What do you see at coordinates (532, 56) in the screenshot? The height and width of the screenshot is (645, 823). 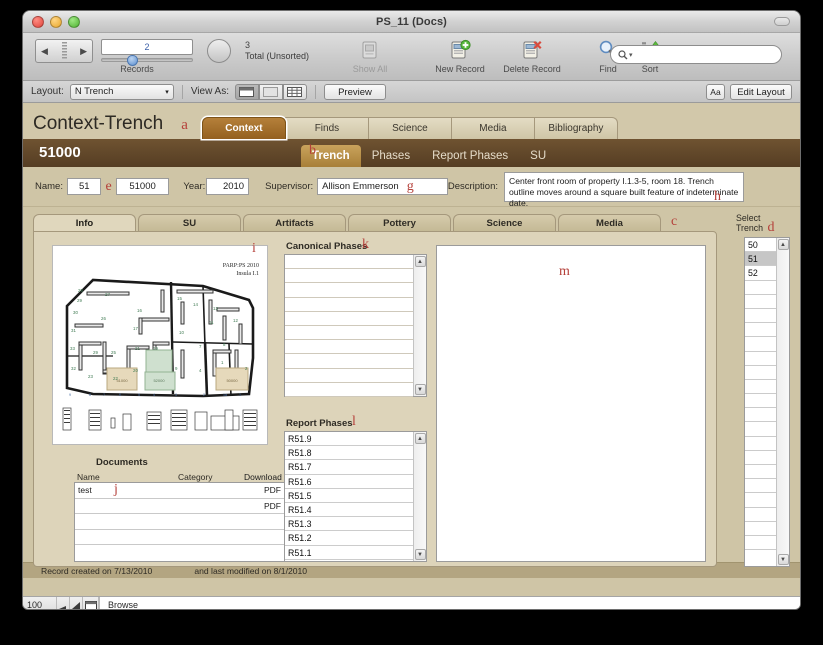 I see `delete-record-button: Delete Record` at bounding box center [532, 56].